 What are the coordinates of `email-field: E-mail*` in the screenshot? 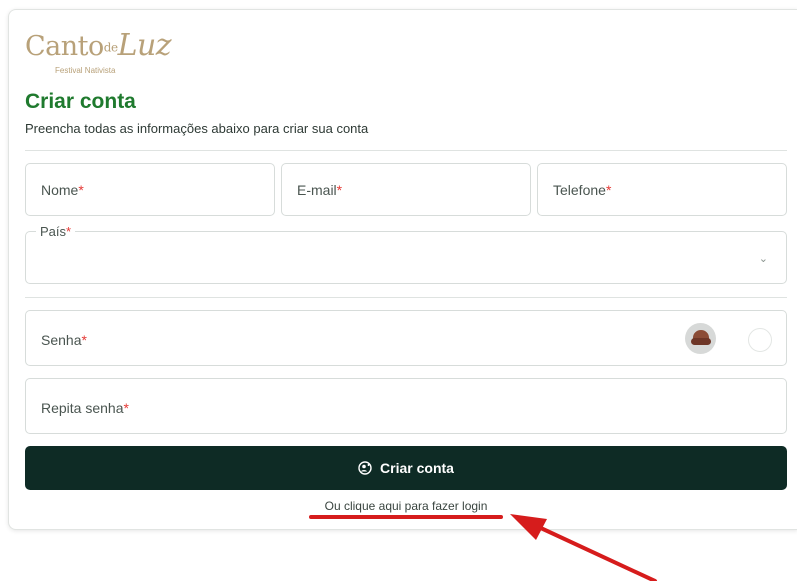 It's located at (406, 189).